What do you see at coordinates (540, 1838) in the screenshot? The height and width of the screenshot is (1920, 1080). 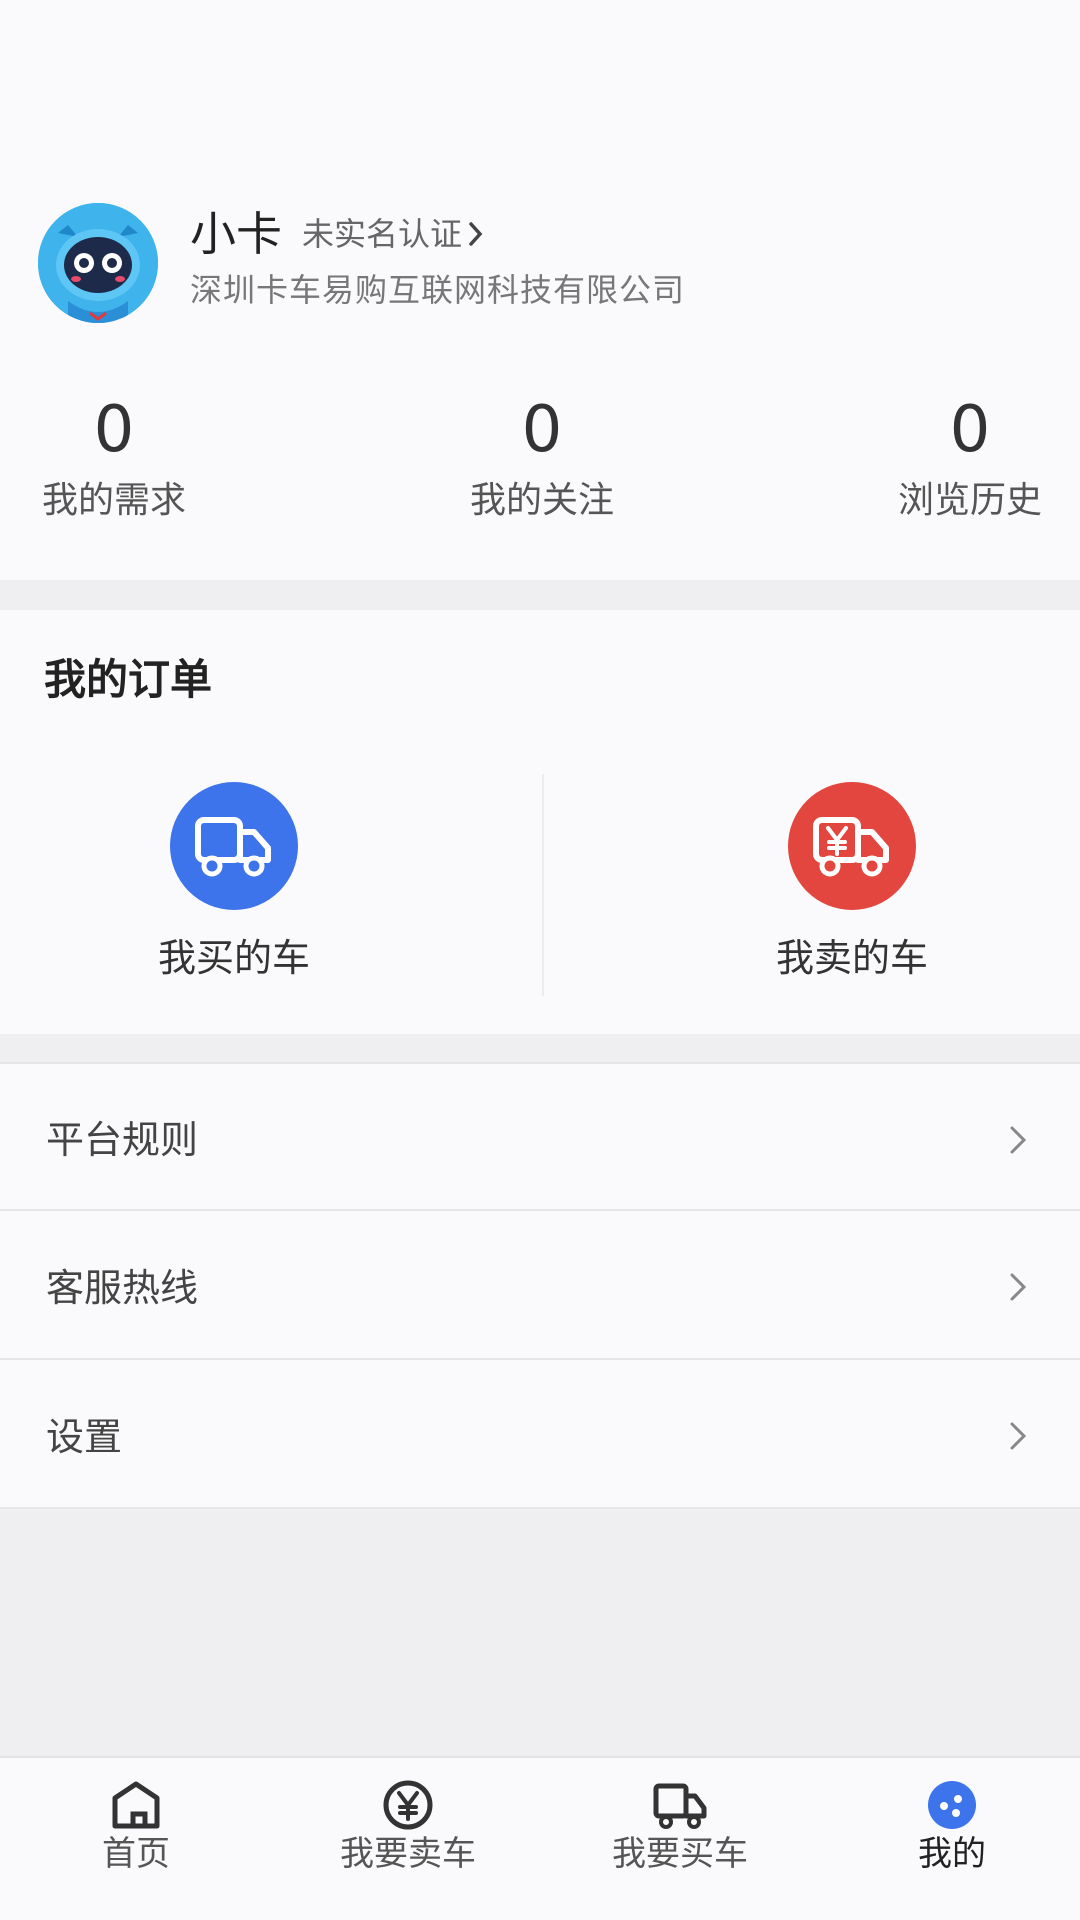 I see `bottom-tab-bar: 首页 我要卖车 我要买车 我的` at bounding box center [540, 1838].